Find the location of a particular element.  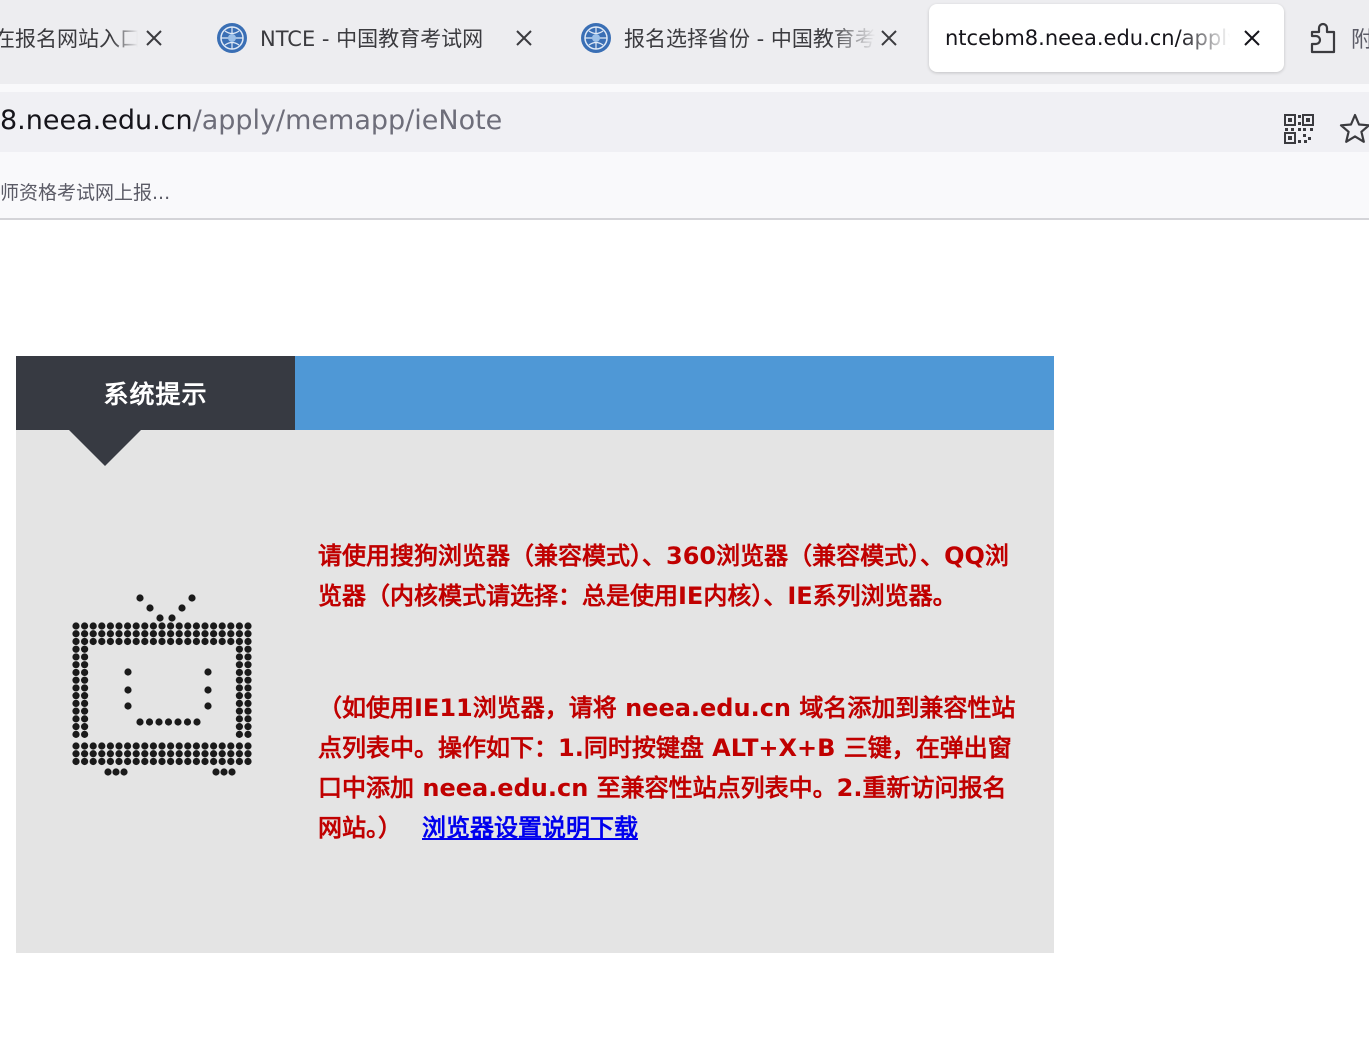

url-text: 8.neea.edu.cn/apply/memapp/ieNote is located at coordinates (251, 120).